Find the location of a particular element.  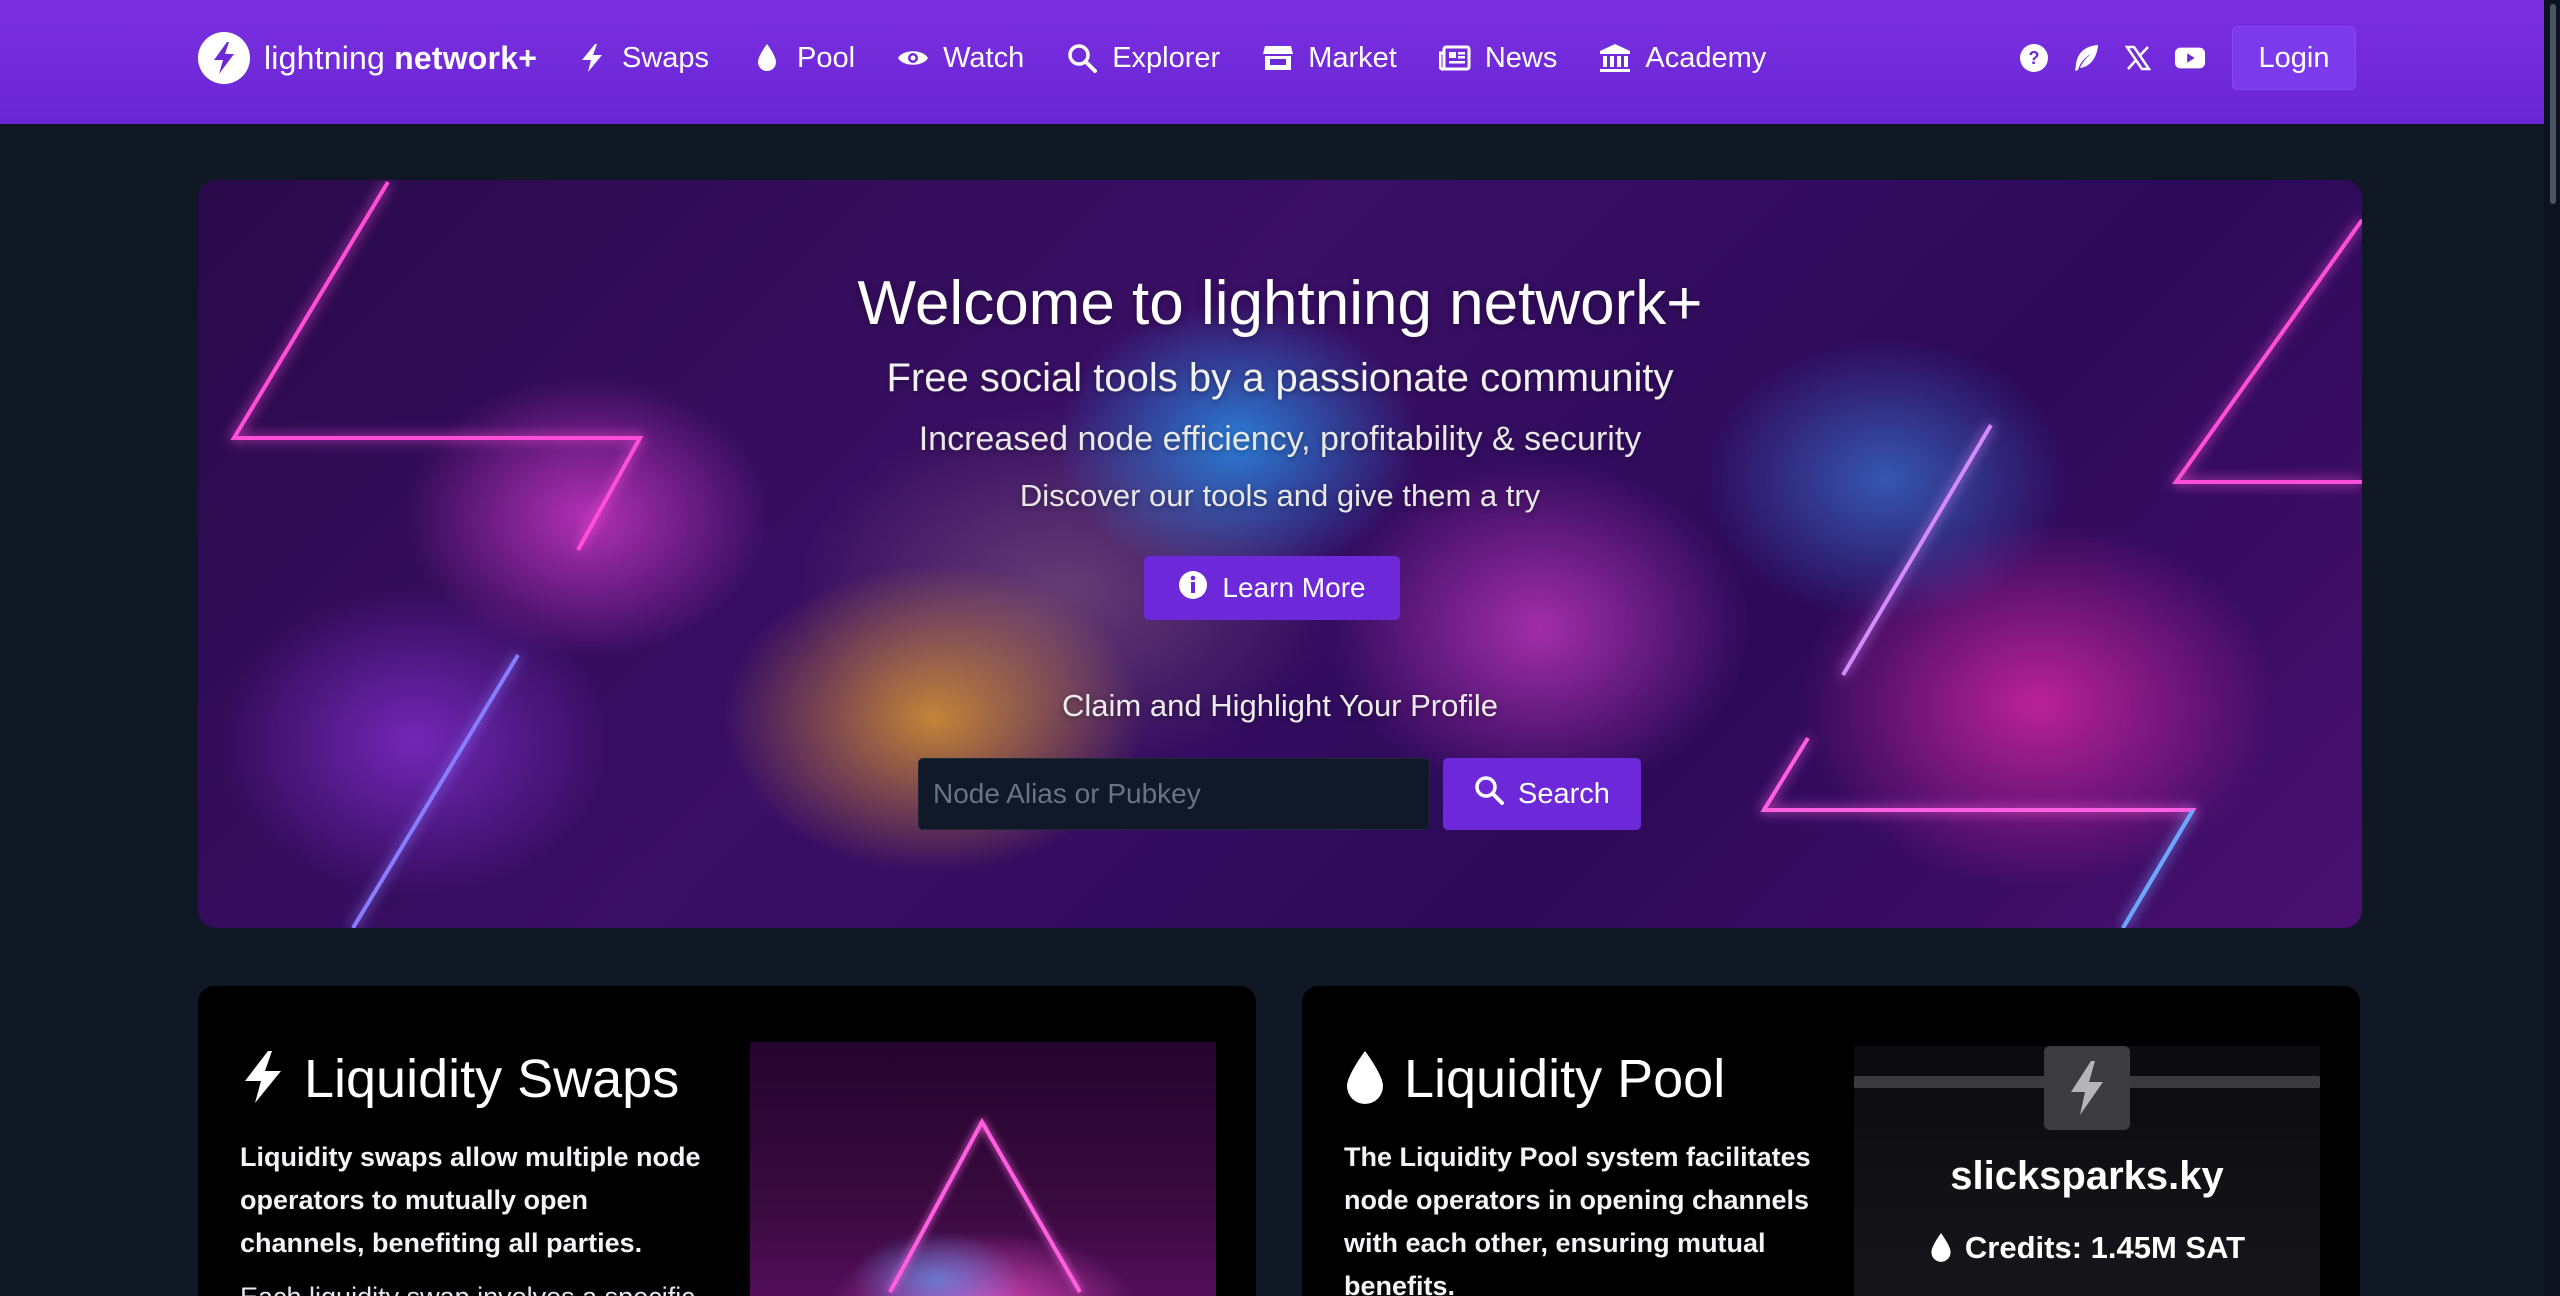

newspaper-icon is located at coordinates (1454, 58).